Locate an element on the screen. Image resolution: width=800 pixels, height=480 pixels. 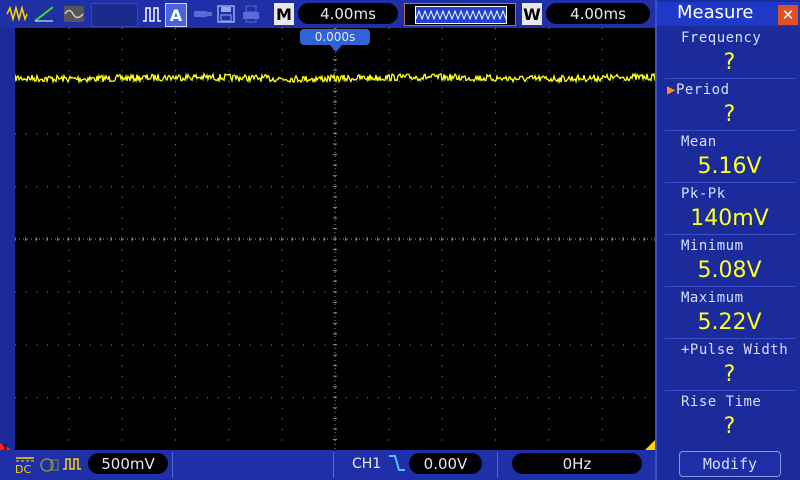
measure-label-frequency: Frequency is located at coordinates (721, 38).